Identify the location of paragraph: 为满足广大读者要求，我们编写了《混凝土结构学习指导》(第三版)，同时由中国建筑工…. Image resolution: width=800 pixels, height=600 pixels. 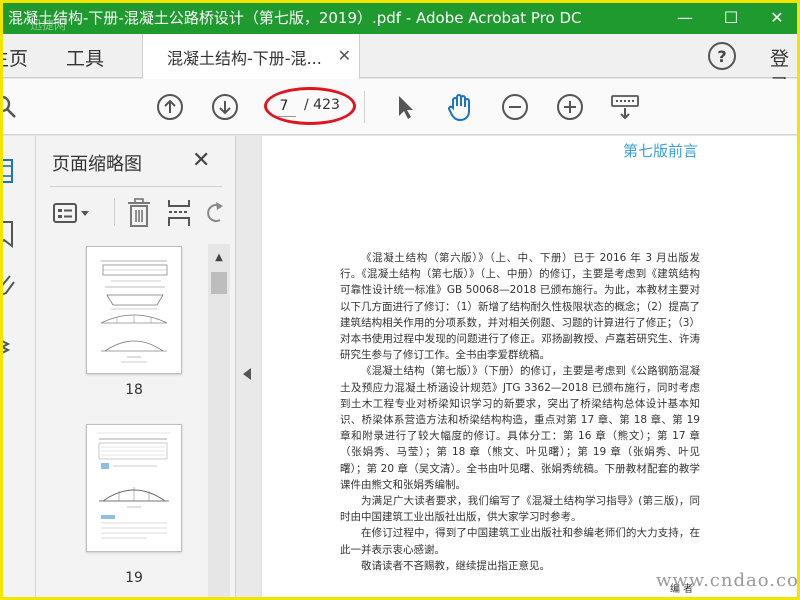
(520, 509).